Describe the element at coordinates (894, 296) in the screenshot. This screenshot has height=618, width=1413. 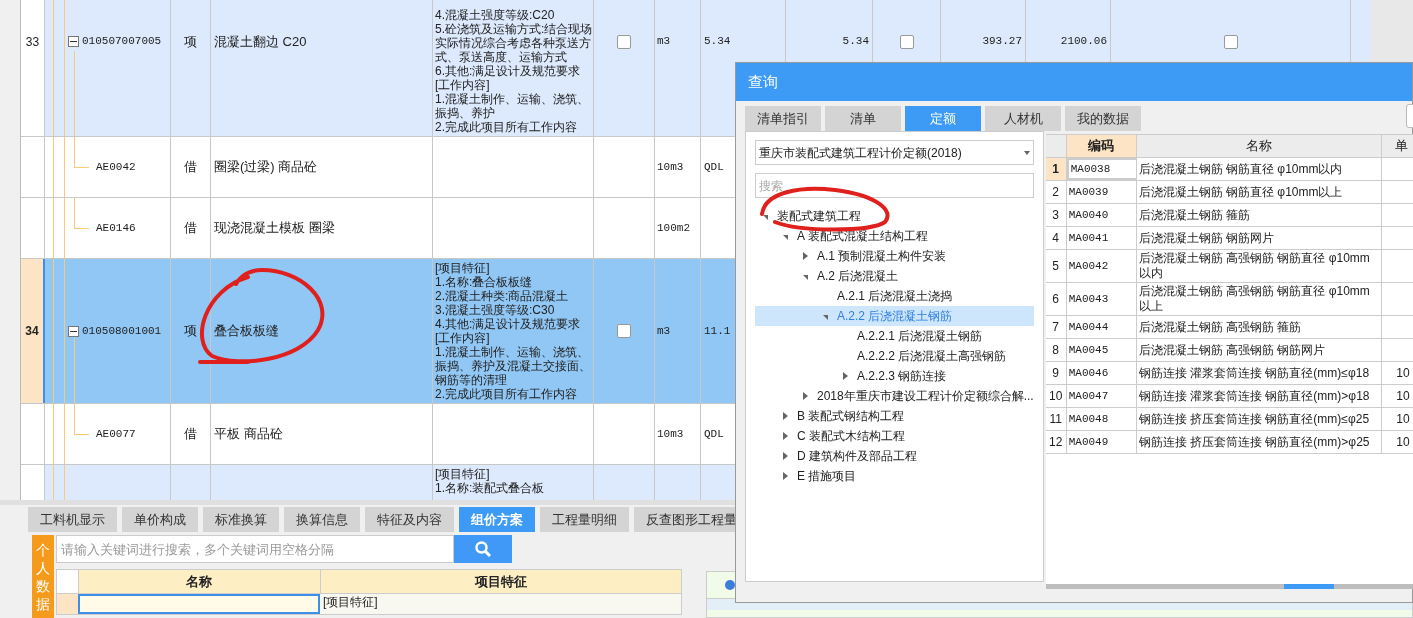
I see `tree-item: A.2.1 后浇混凝土浇捣` at that location.